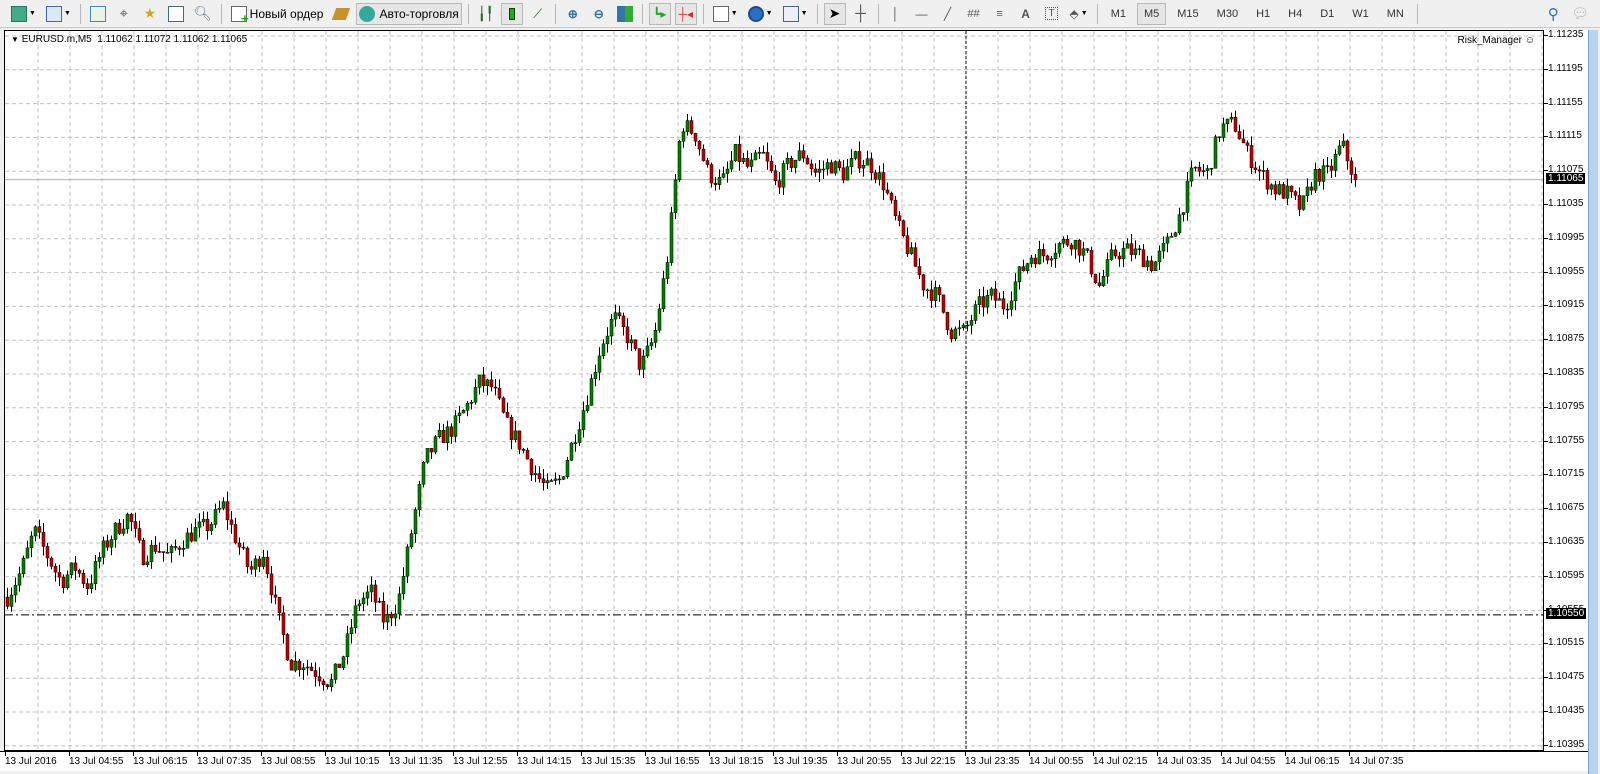 This screenshot has height=774, width=1600. What do you see at coordinates (1079, 14) in the screenshot?
I see `arrows-button: ⬘ ▼` at bounding box center [1079, 14].